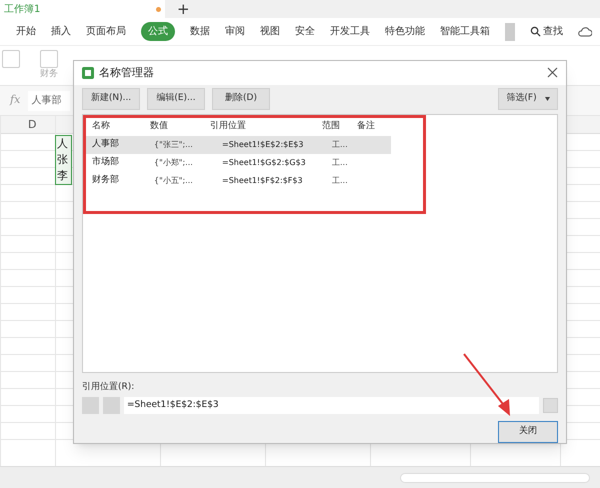 The height and width of the screenshot is (488, 600). What do you see at coordinates (61, 31) in the screenshot?
I see `ribbon-tab: 插入` at bounding box center [61, 31].